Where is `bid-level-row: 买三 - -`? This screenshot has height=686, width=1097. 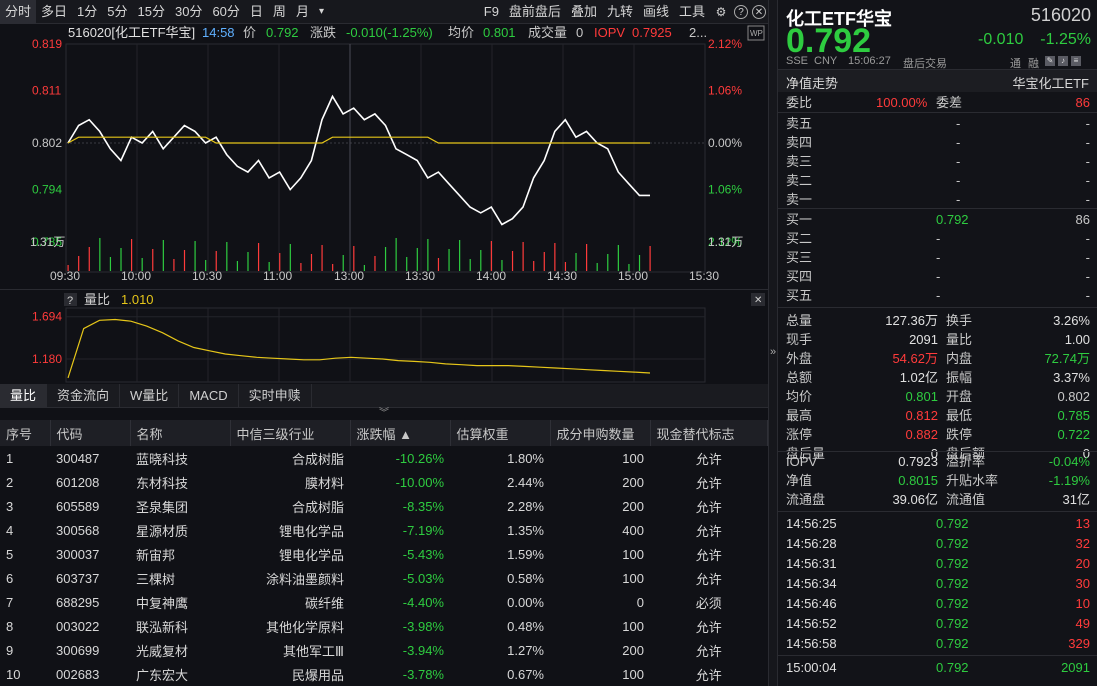 bid-level-row: 买三 - - is located at coordinates (938, 257).